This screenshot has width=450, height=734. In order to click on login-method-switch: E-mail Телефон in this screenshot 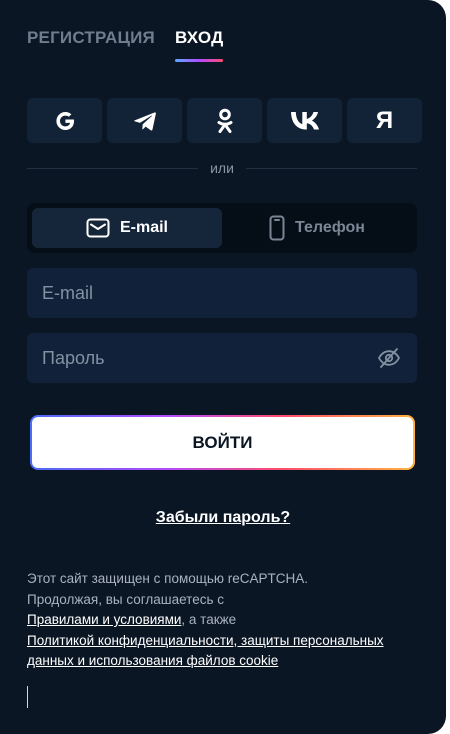, I will do `click(222, 228)`.